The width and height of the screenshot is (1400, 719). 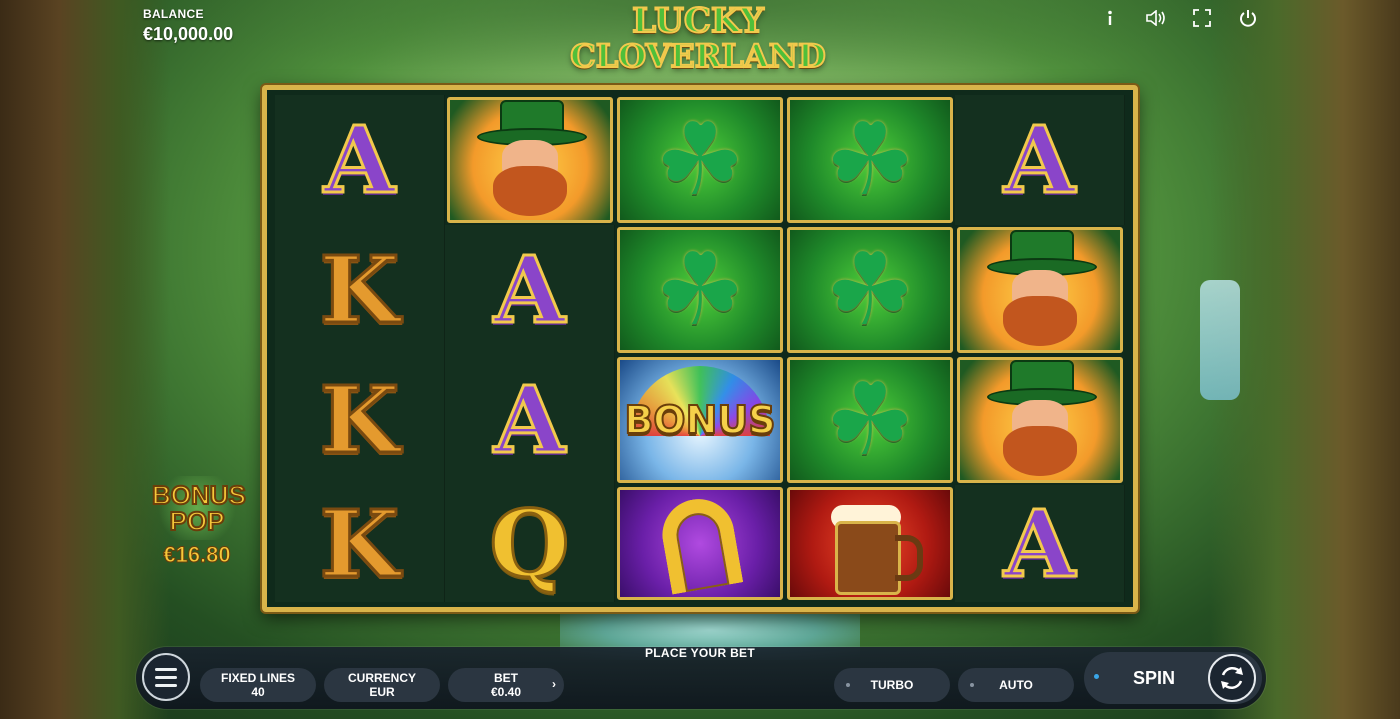 What do you see at coordinates (188, 34) in the screenshot?
I see `balance-value: €10,000.00` at bounding box center [188, 34].